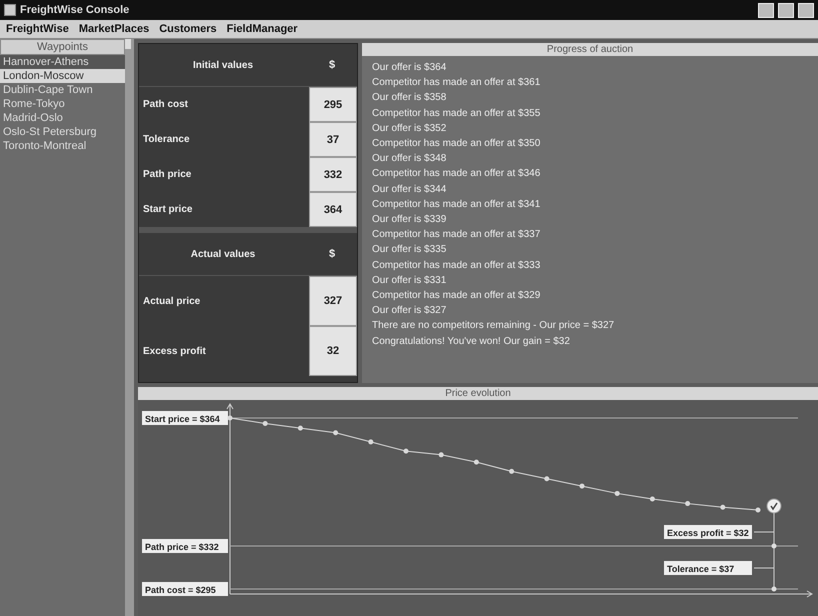 Image resolution: width=818 pixels, height=616 pixels. Describe the element at coordinates (166, 104) in the screenshot. I see `value-label: Path cost` at that location.